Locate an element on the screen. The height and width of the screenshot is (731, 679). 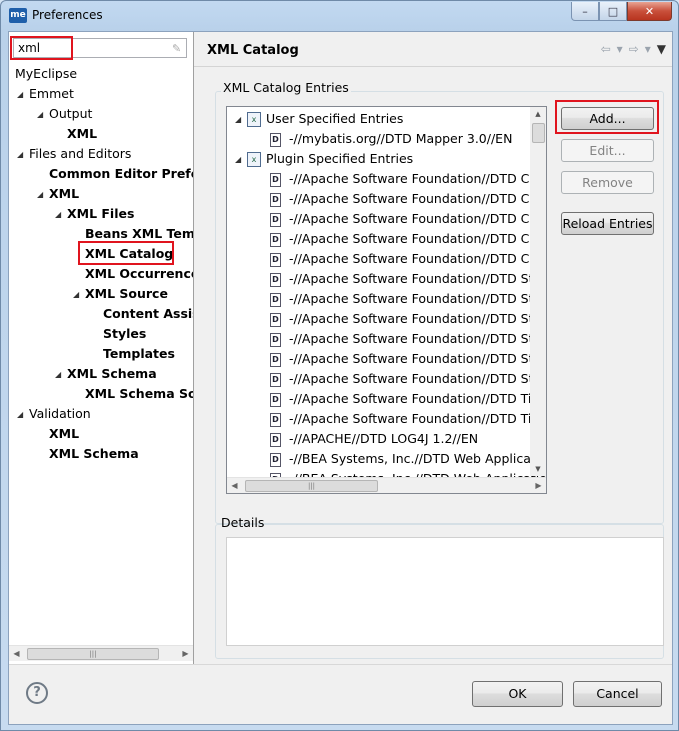
vertical-scroll-thumb is located at coordinates (538, 133).